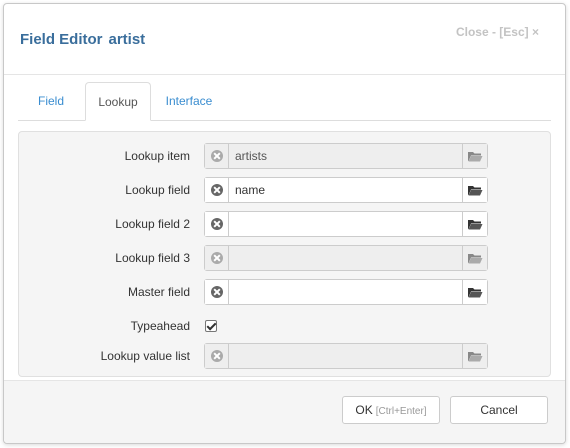  What do you see at coordinates (364, 410) in the screenshot?
I see `ok-button-label: OK` at bounding box center [364, 410].